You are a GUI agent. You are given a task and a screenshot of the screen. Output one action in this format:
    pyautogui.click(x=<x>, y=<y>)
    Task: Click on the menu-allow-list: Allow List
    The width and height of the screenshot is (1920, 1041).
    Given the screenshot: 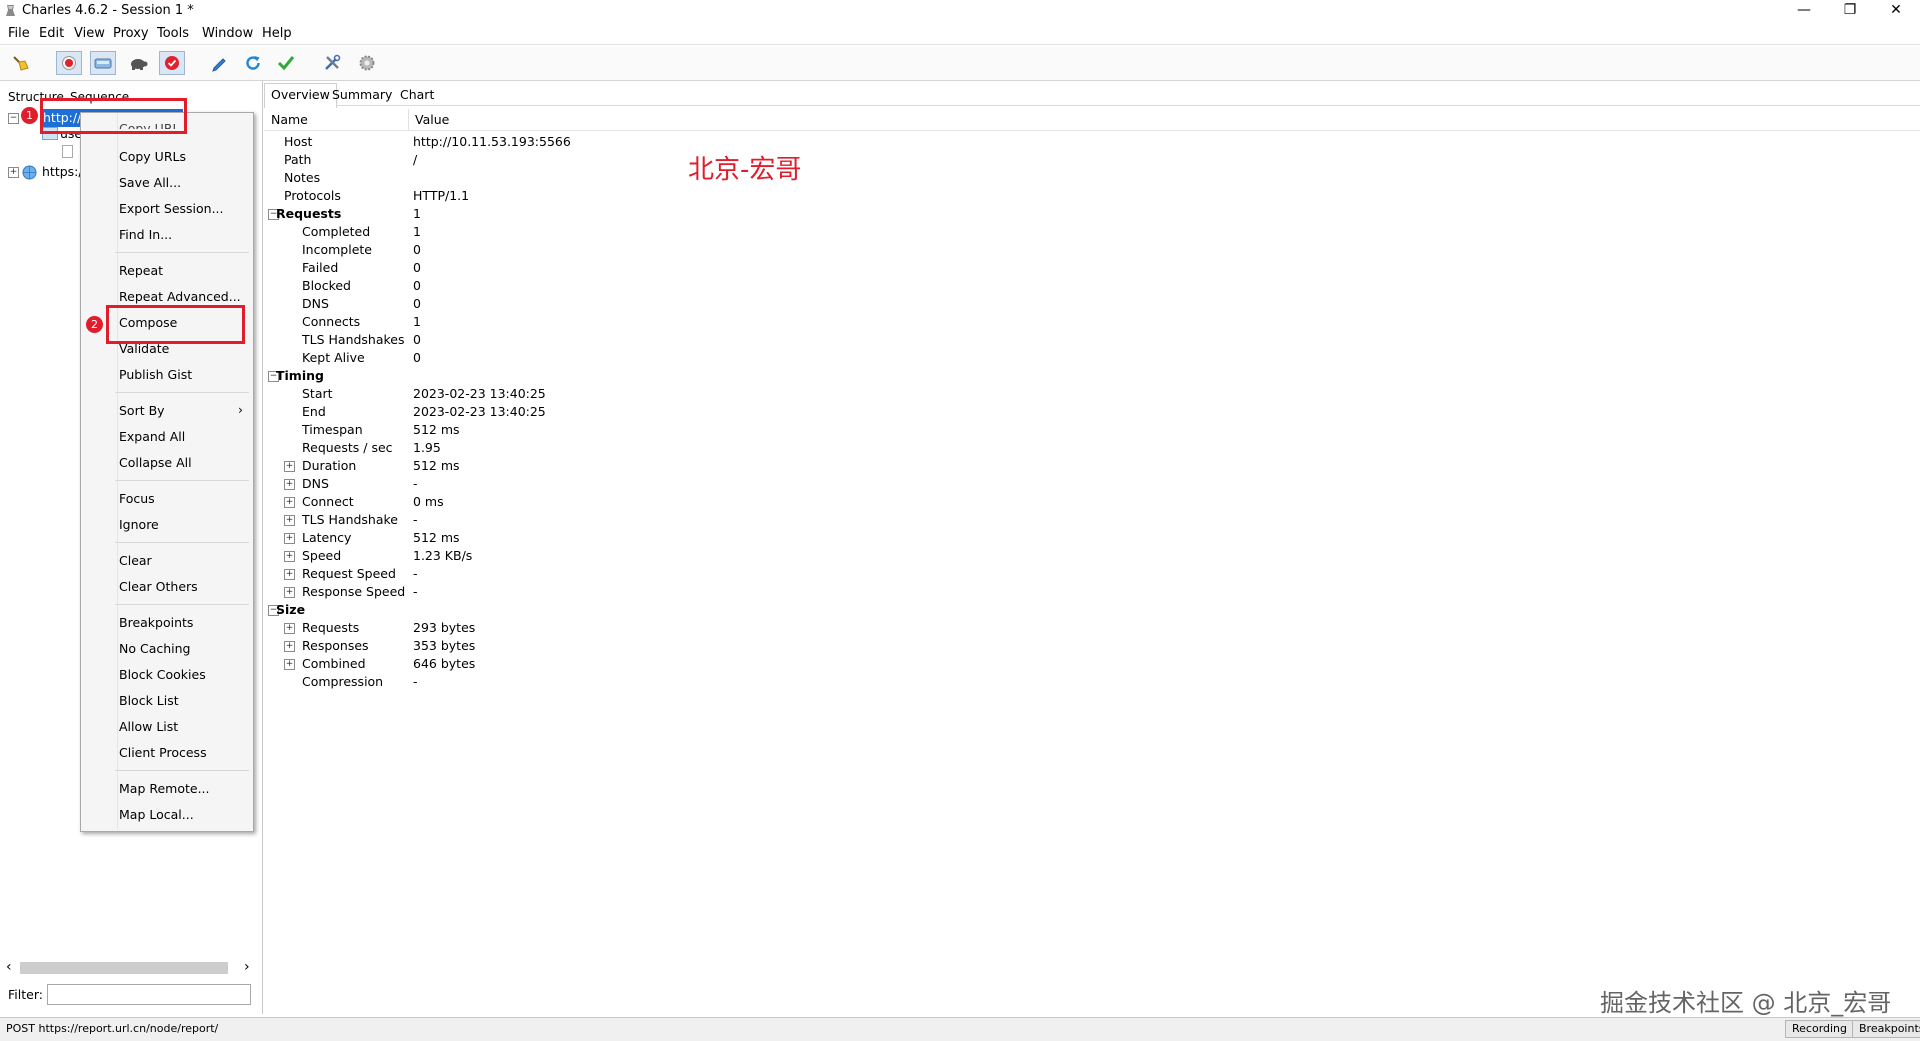 What is the action you would take?
    pyautogui.click(x=148, y=727)
    